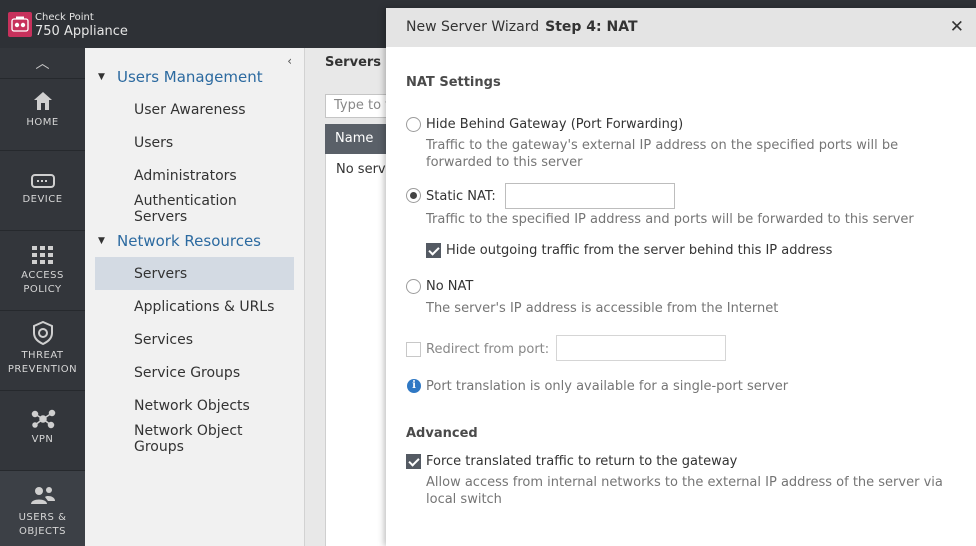 This screenshot has width=976, height=546. Describe the element at coordinates (554, 124) in the screenshot. I see `hide-behind-gateway-label: Hide Behind Gateway (Port Forwarding)` at that location.